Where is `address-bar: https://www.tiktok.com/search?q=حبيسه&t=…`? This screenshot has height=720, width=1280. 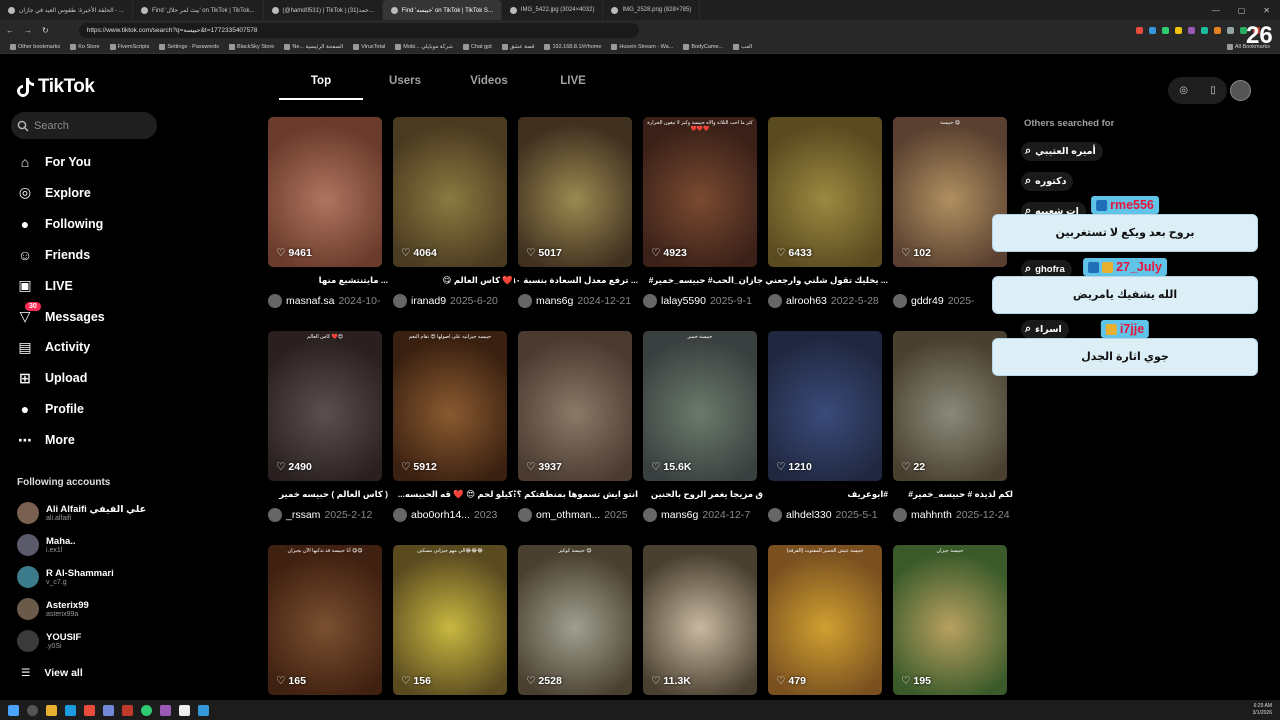 address-bar: https://www.tiktok.com/search?q=حبيسه&t=… is located at coordinates (358, 30).